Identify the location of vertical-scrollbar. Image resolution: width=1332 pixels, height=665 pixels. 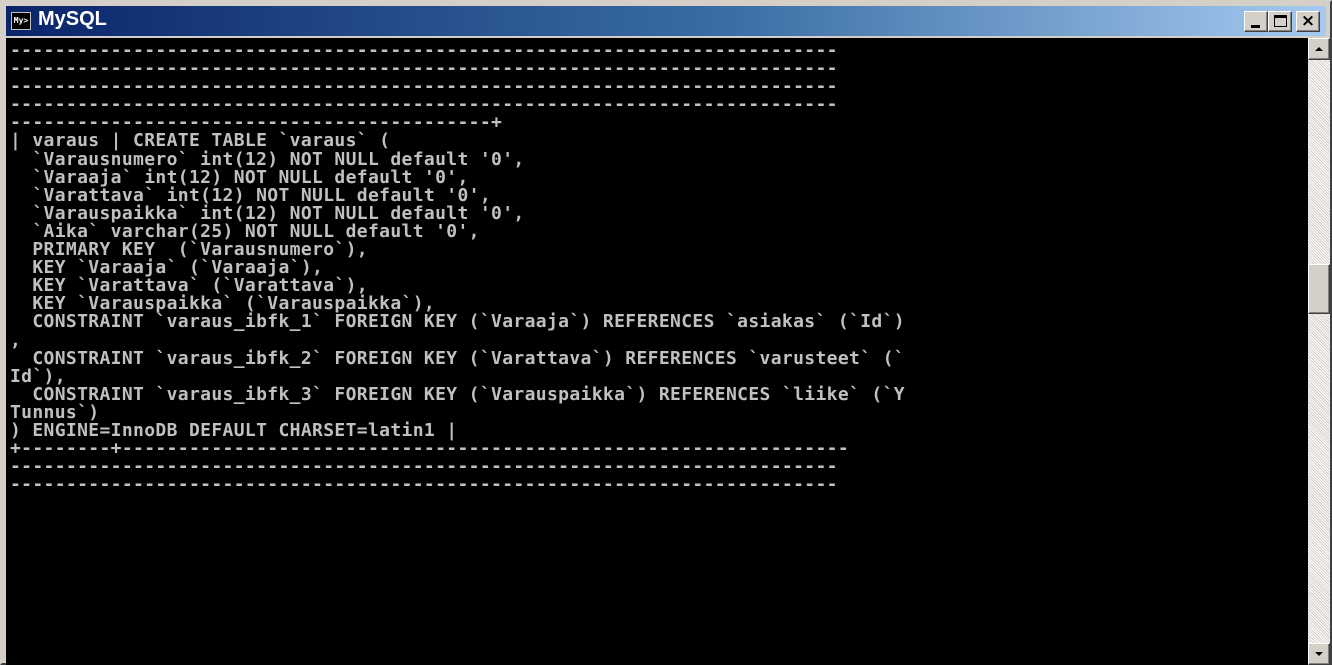
(1319, 351).